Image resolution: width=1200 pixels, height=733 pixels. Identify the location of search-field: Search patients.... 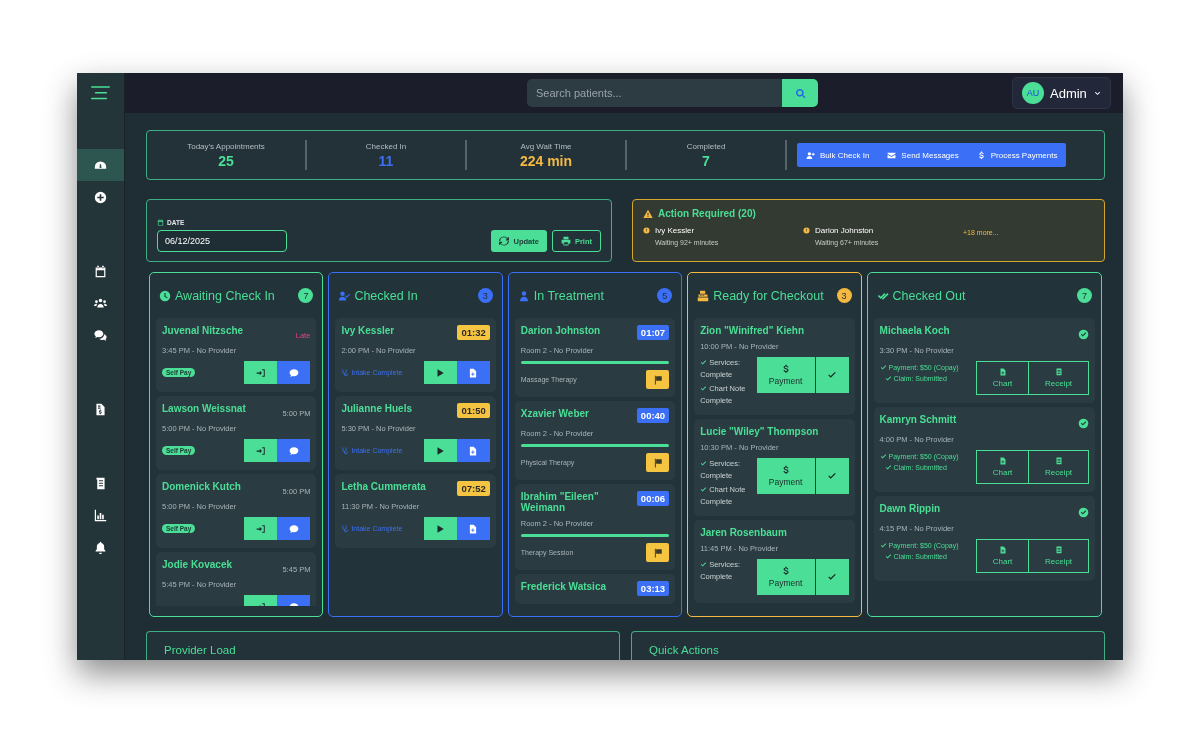
(654, 93).